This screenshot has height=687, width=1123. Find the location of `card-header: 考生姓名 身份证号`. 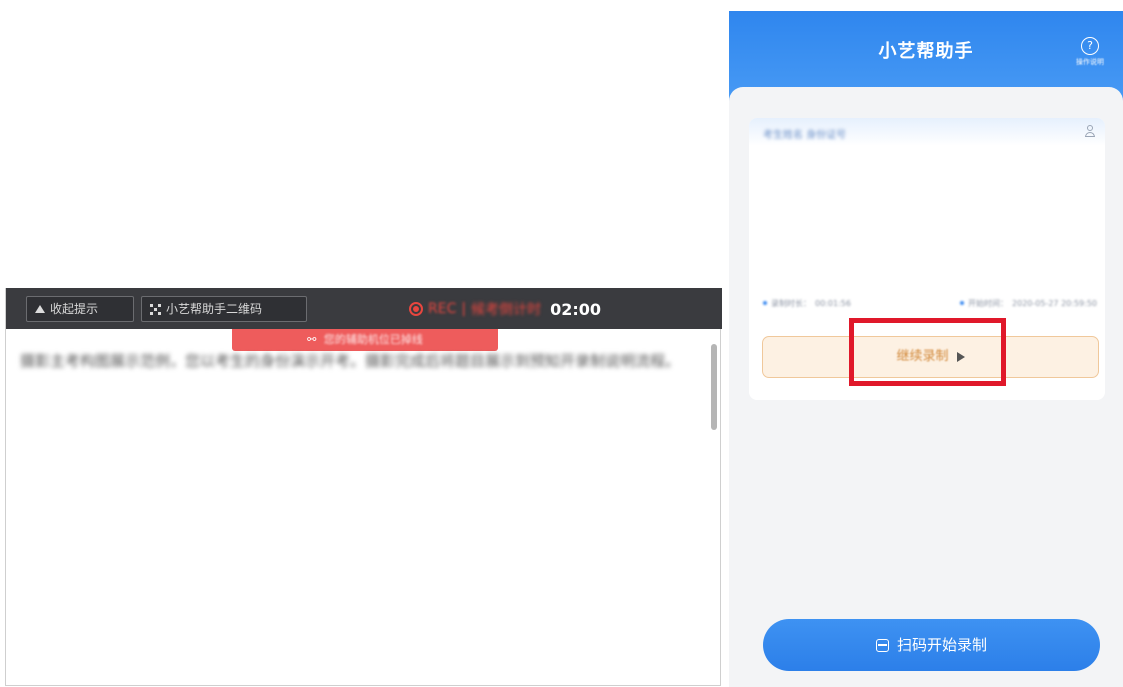

card-header: 考生姓名 身份证号 is located at coordinates (927, 132).